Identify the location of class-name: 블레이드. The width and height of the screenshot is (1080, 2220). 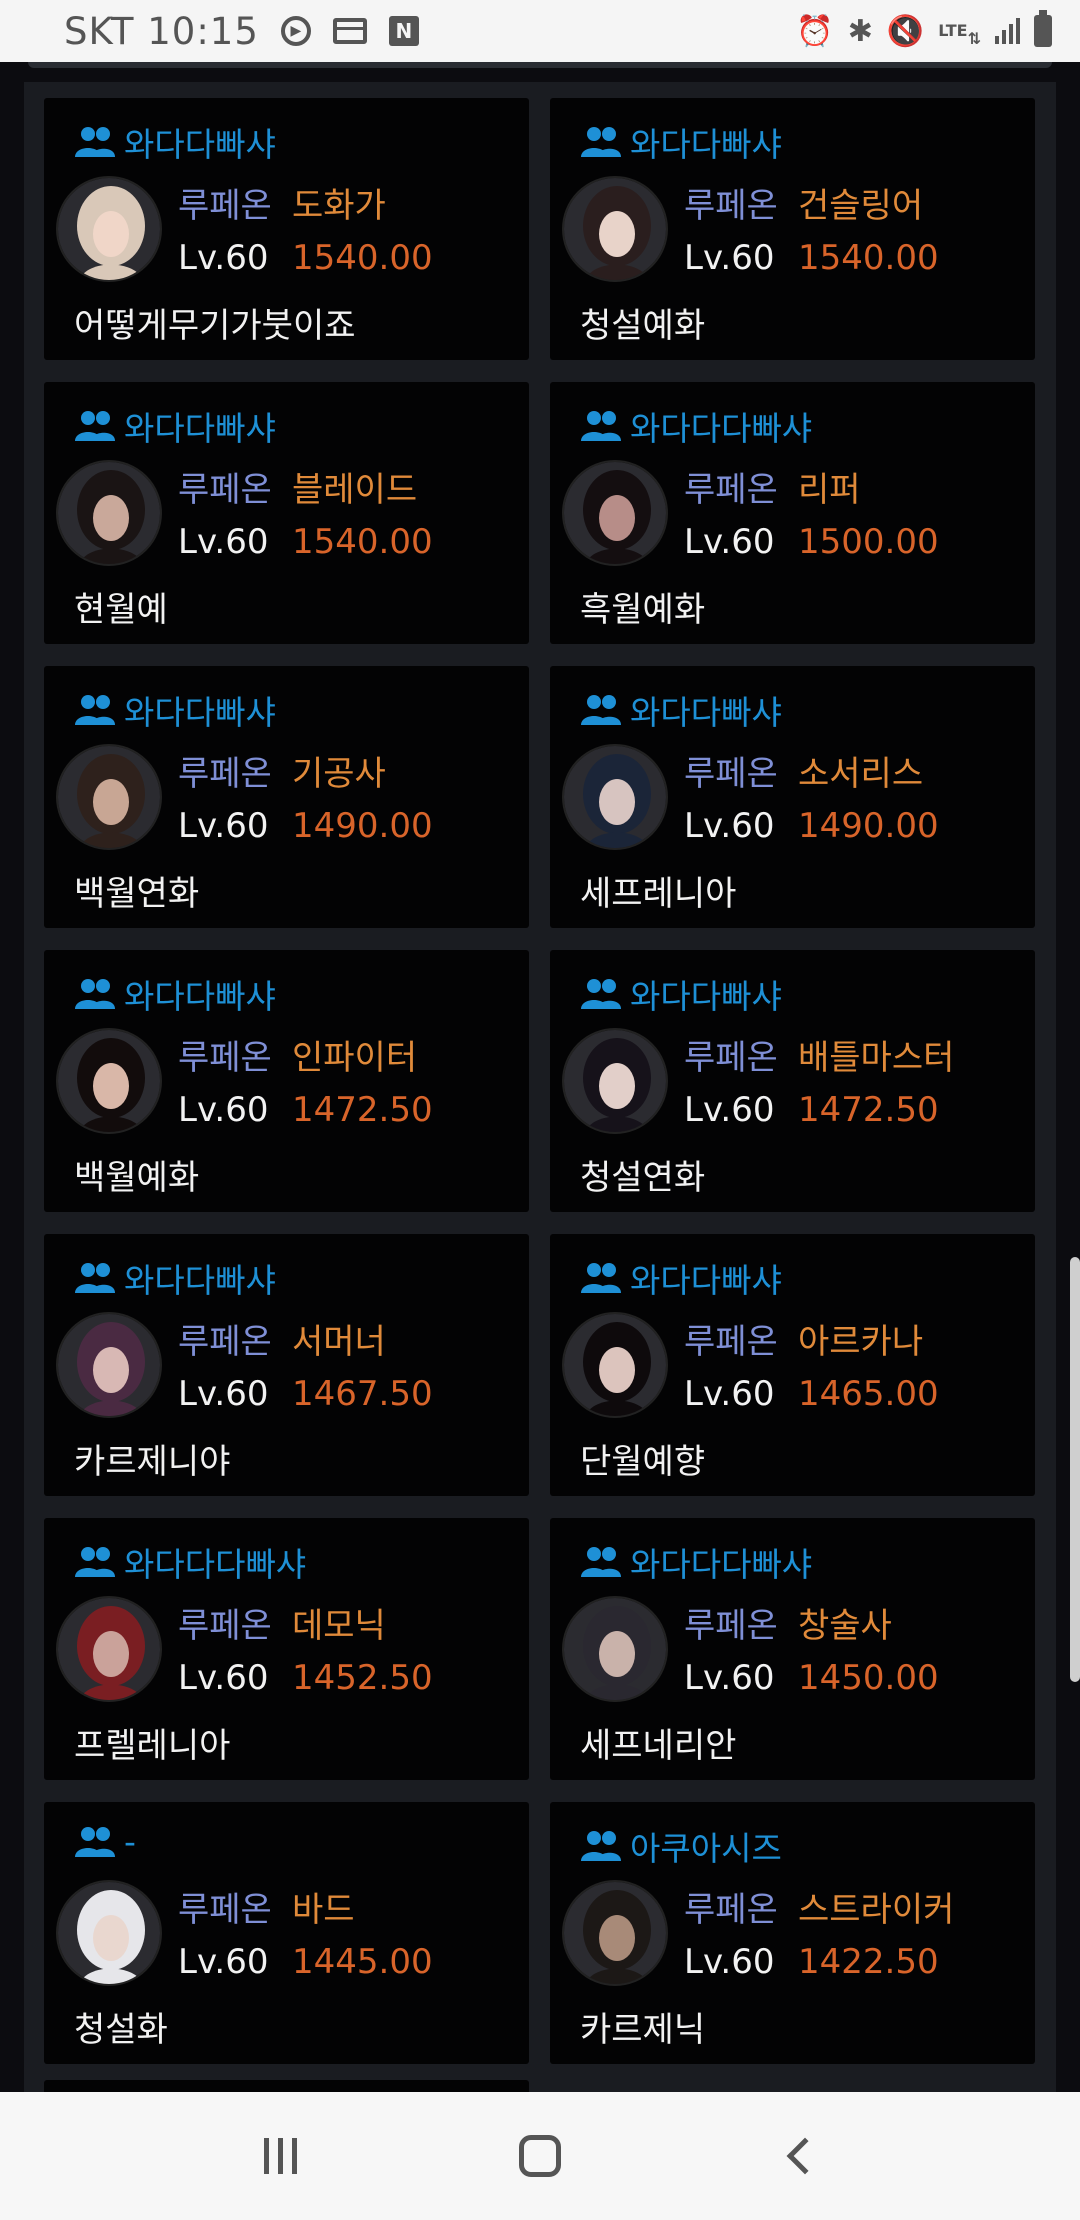
(355, 490).